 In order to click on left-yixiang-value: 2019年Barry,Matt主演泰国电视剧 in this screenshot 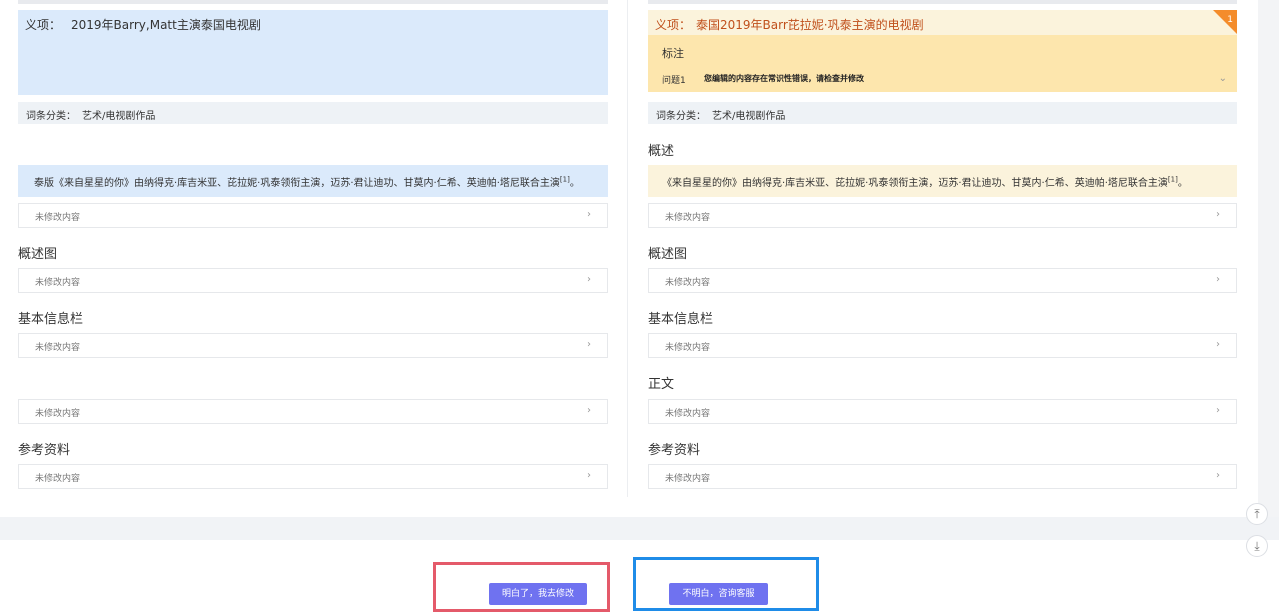, I will do `click(166, 25)`.